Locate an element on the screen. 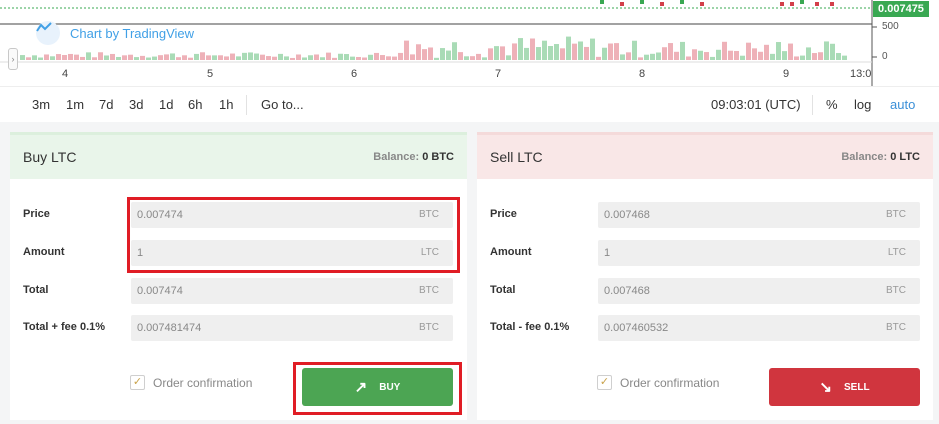  log-scale-toggle: log is located at coordinates (862, 104).